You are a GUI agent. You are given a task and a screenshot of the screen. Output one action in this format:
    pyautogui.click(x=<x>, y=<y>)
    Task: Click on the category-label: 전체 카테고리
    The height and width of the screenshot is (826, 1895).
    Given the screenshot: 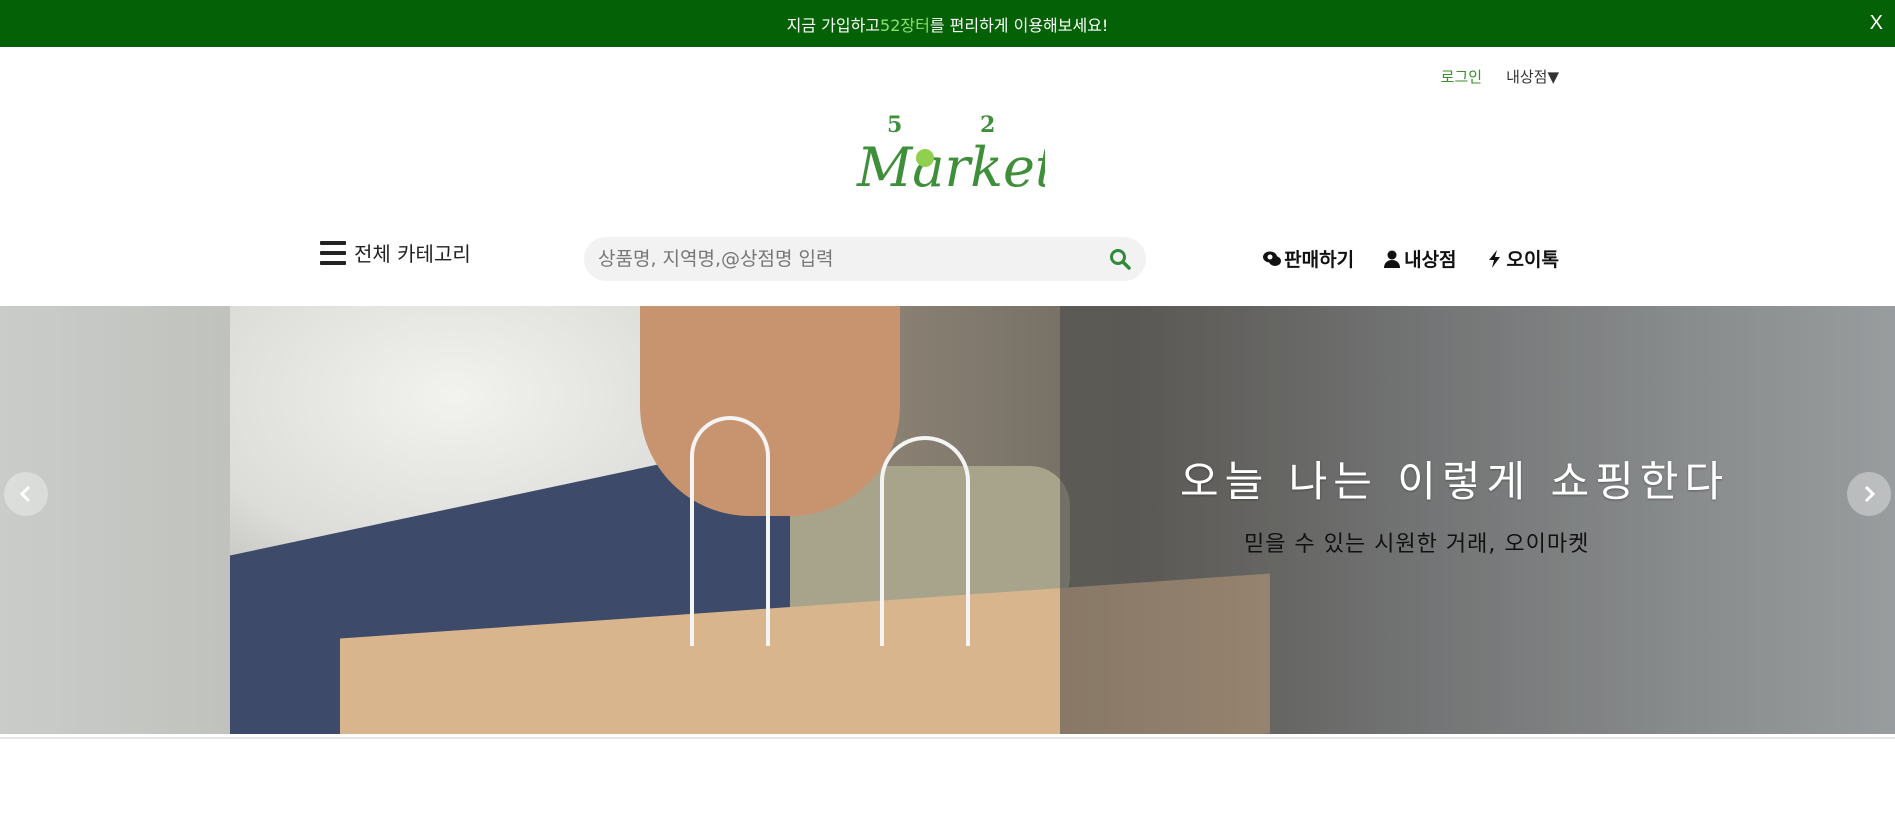 What is the action you would take?
    pyautogui.click(x=412, y=254)
    